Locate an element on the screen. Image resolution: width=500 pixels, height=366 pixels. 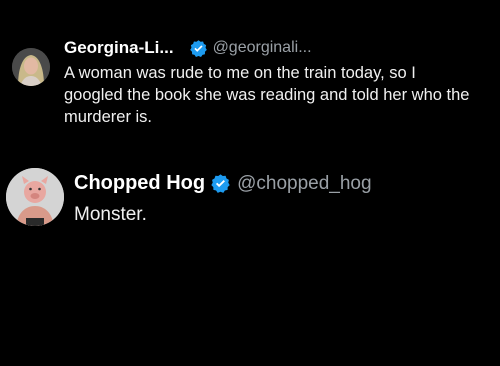
pig-mask-profile-icon is located at coordinates (35, 197).